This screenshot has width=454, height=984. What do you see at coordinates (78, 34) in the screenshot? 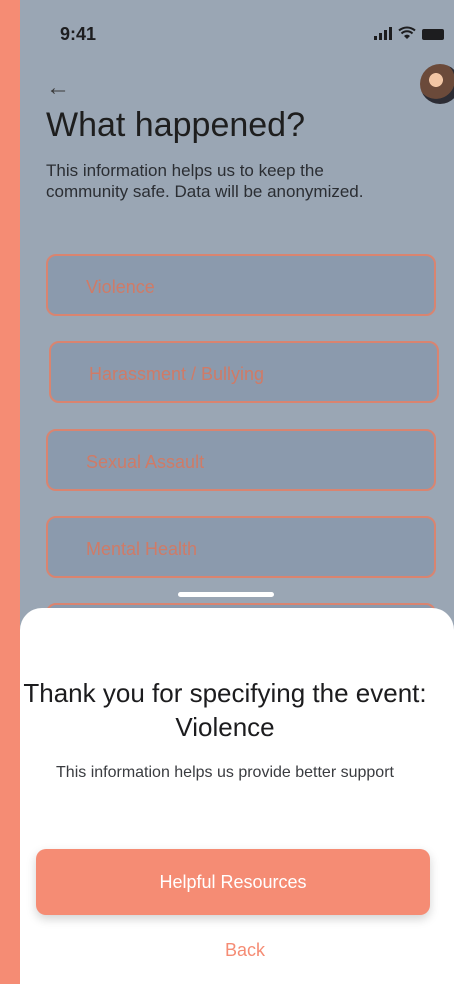
I see `status-time: 9:41` at bounding box center [78, 34].